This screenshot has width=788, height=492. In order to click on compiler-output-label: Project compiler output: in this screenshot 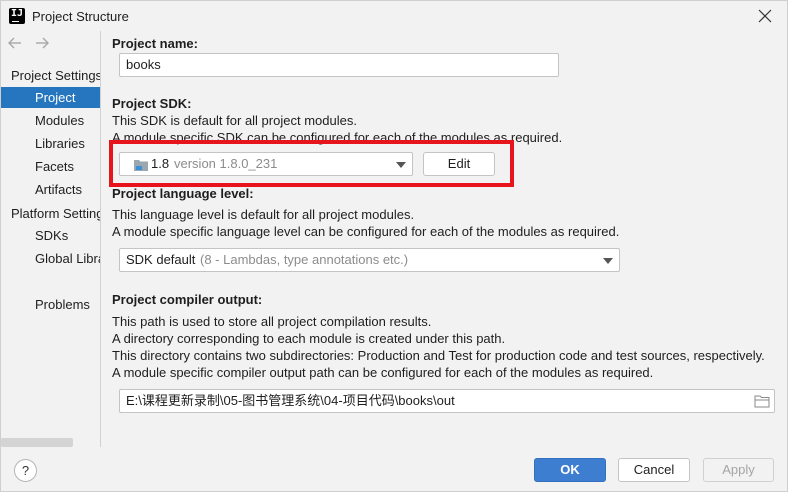, I will do `click(187, 299)`.